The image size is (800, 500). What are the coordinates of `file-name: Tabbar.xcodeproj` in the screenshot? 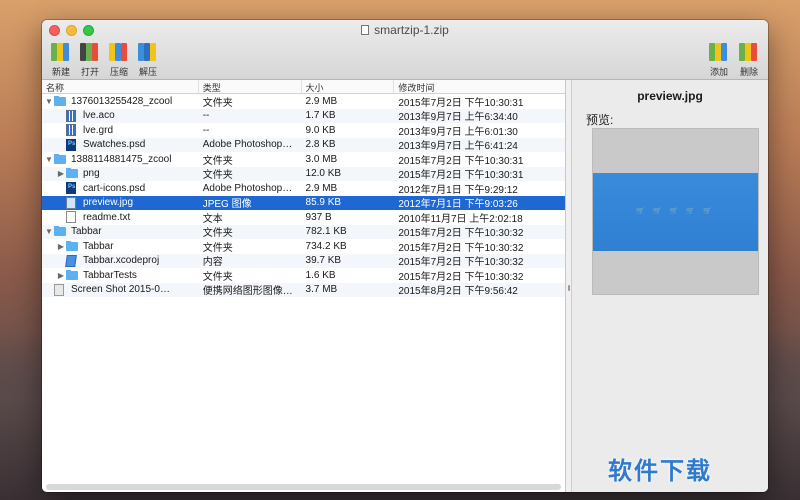 It's located at (121, 261).